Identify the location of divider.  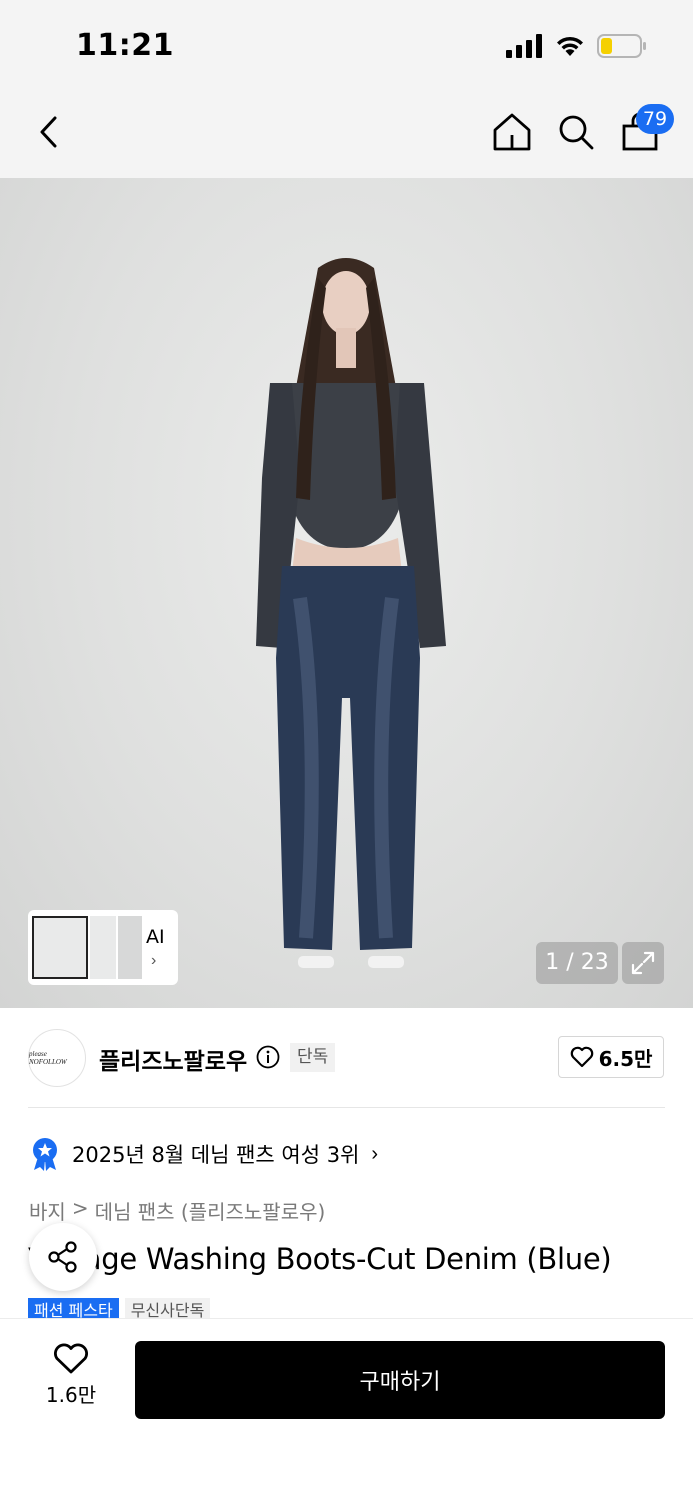
(346, 1107).